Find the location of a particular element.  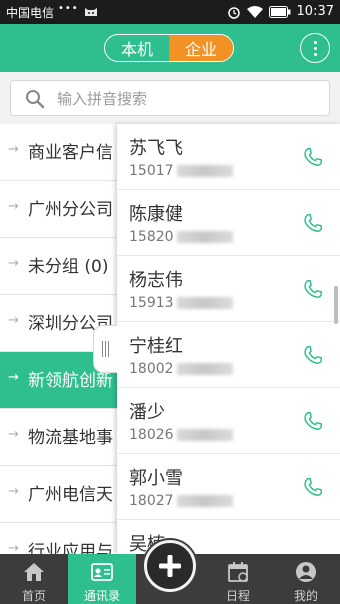

profile-icon is located at coordinates (306, 572).